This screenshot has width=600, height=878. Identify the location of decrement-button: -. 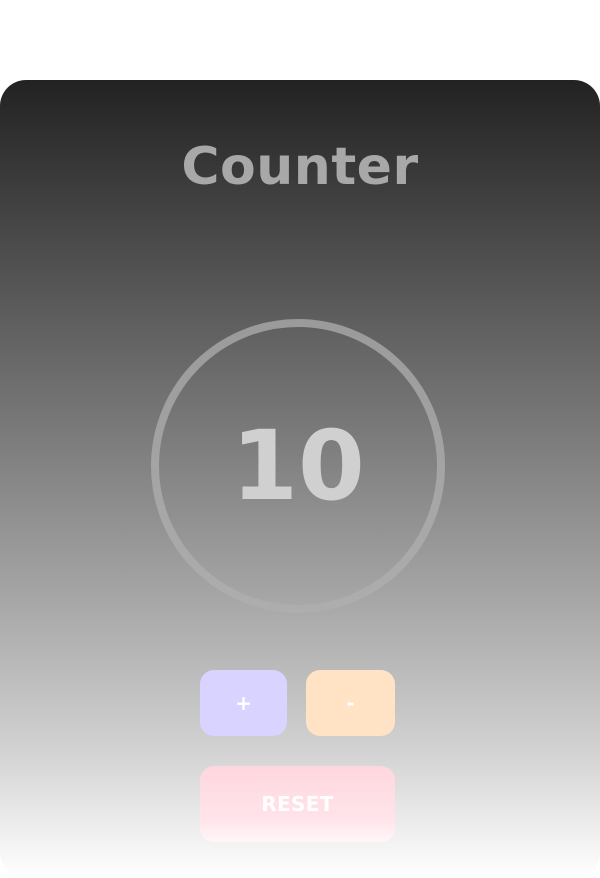
(350, 703).